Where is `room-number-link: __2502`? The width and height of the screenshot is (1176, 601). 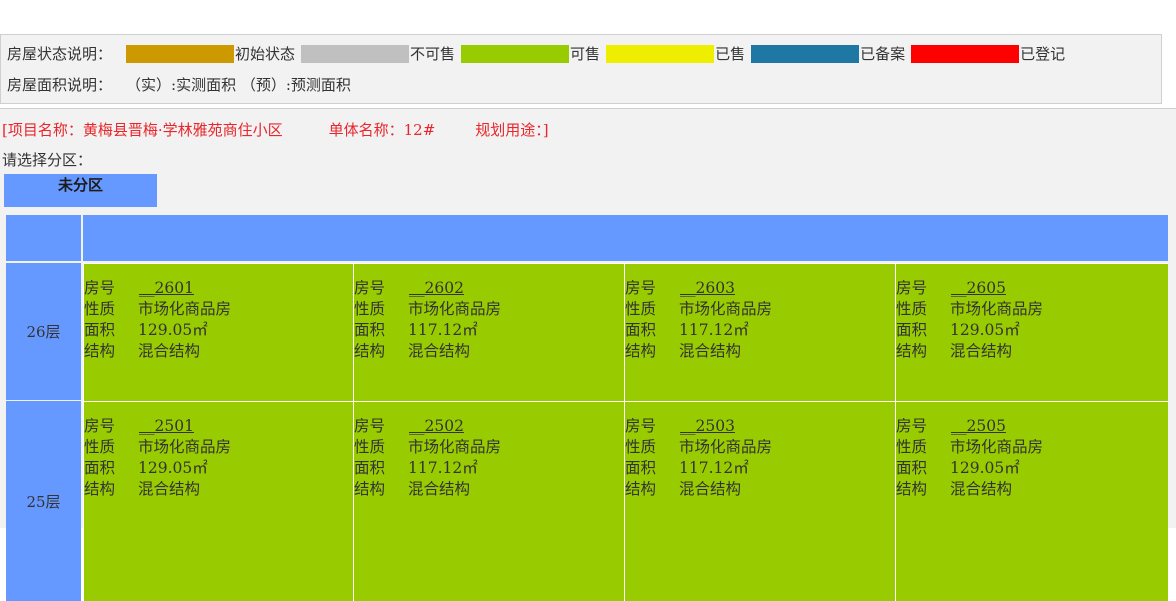
room-number-link: __2502 is located at coordinates (436, 426).